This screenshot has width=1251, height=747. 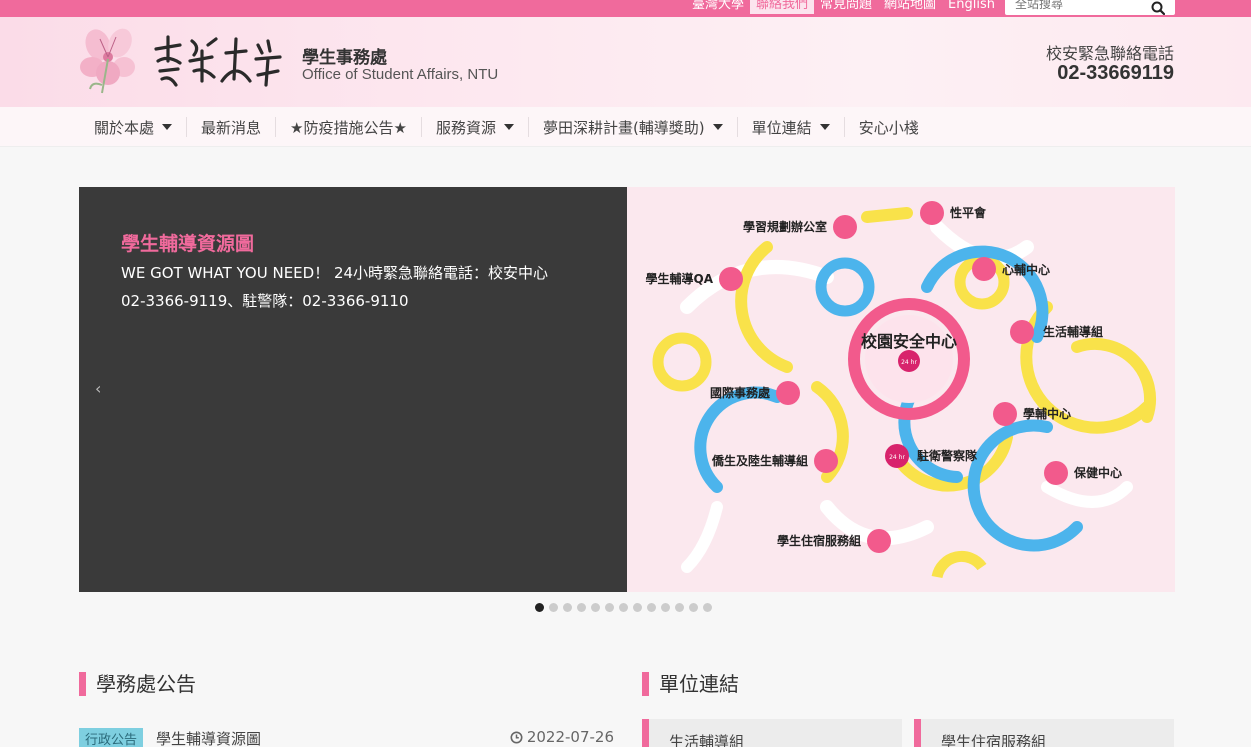 What do you see at coordinates (781, 127) in the screenshot?
I see `nav-item-label: 單位連結` at bounding box center [781, 127].